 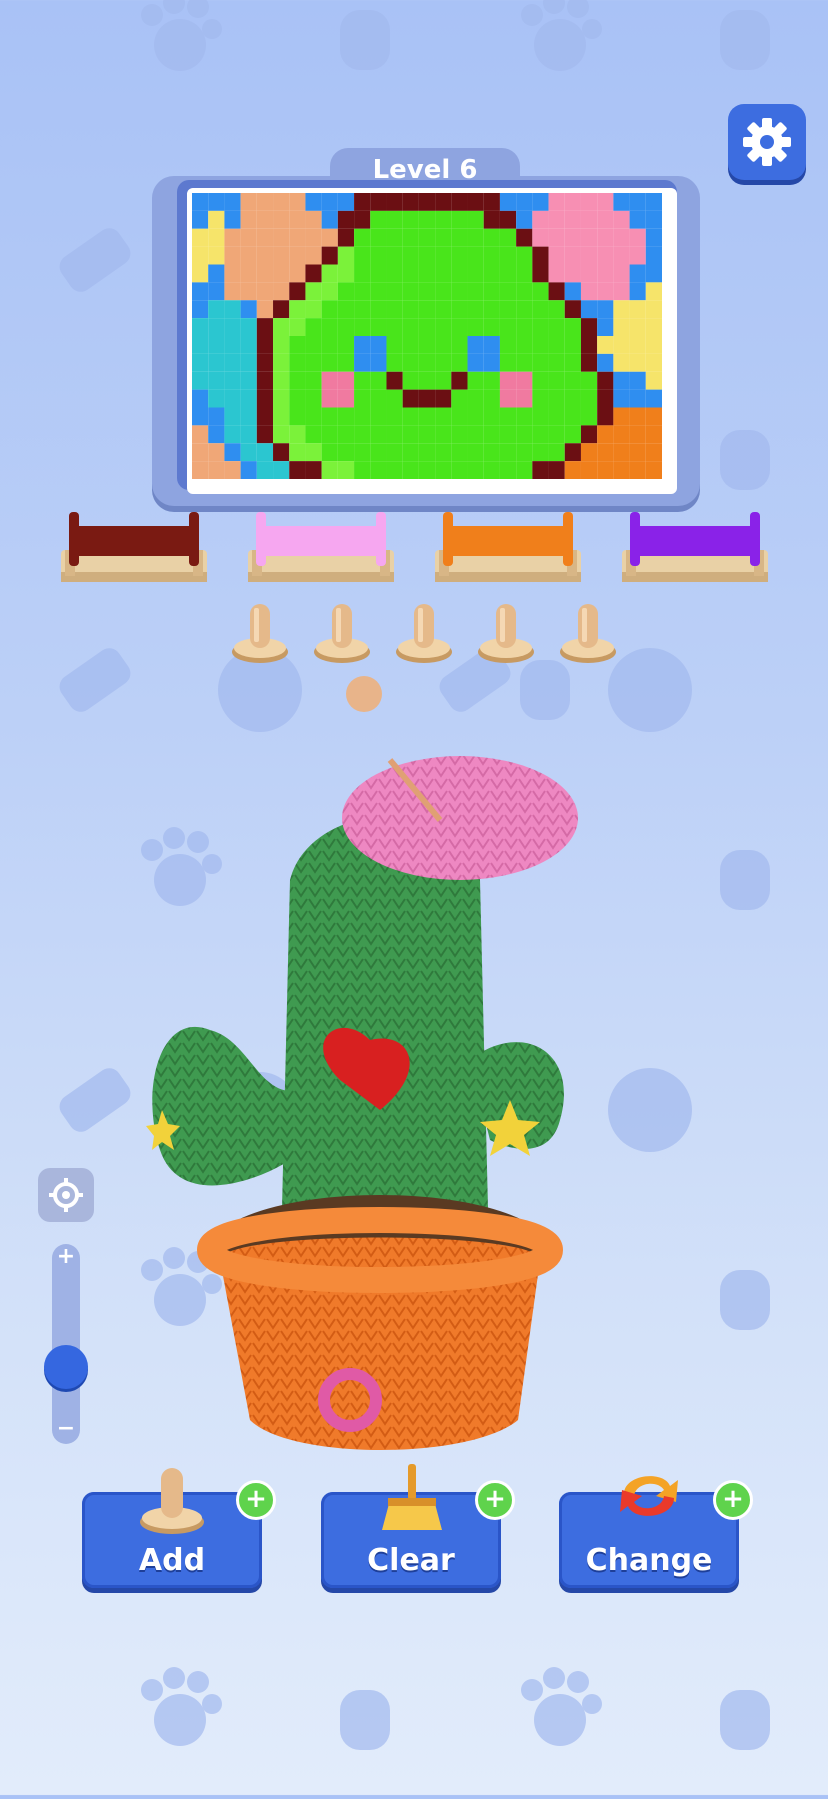 What do you see at coordinates (767, 142) in the screenshot?
I see `settings-button` at bounding box center [767, 142].